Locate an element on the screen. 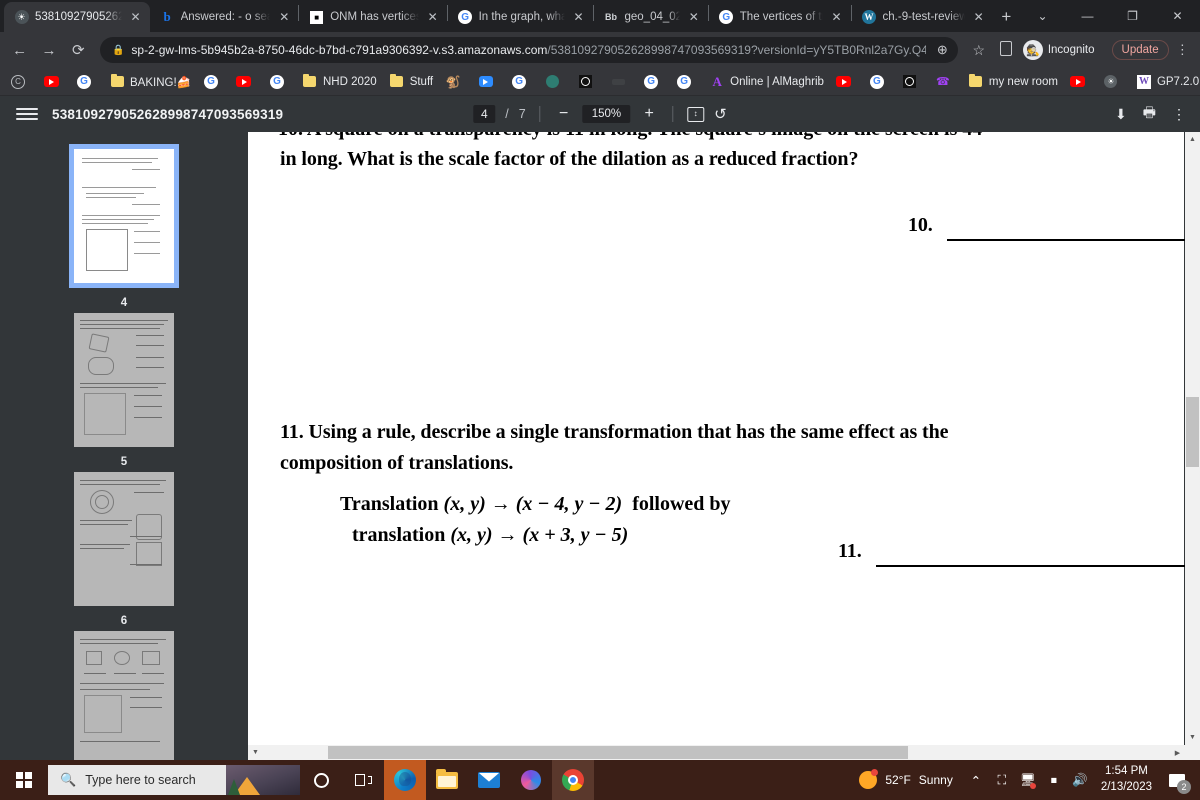  search-input: 🔍 Type here to search is located at coordinates (174, 780).